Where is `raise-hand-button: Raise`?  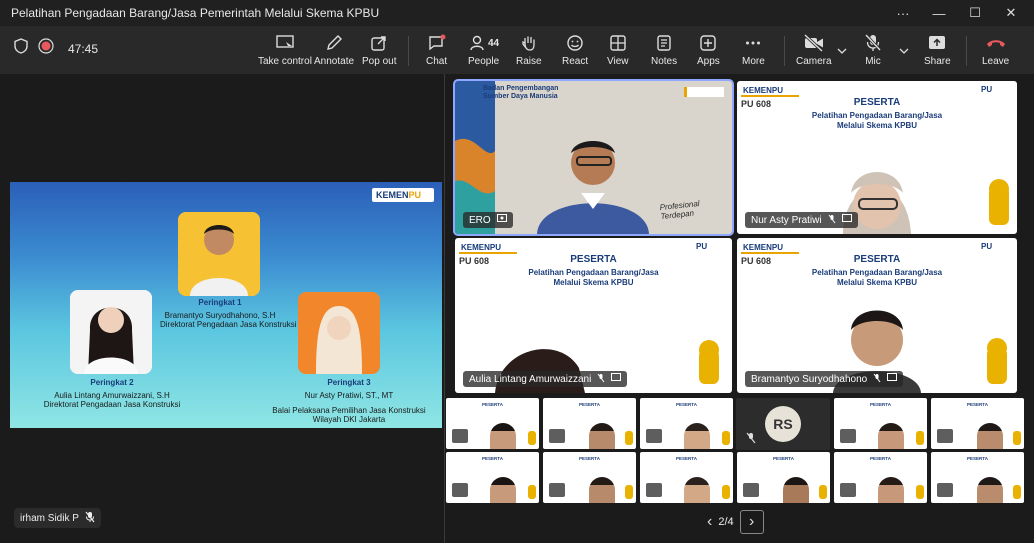
raise-hand-button: Raise is located at coordinates (529, 52).